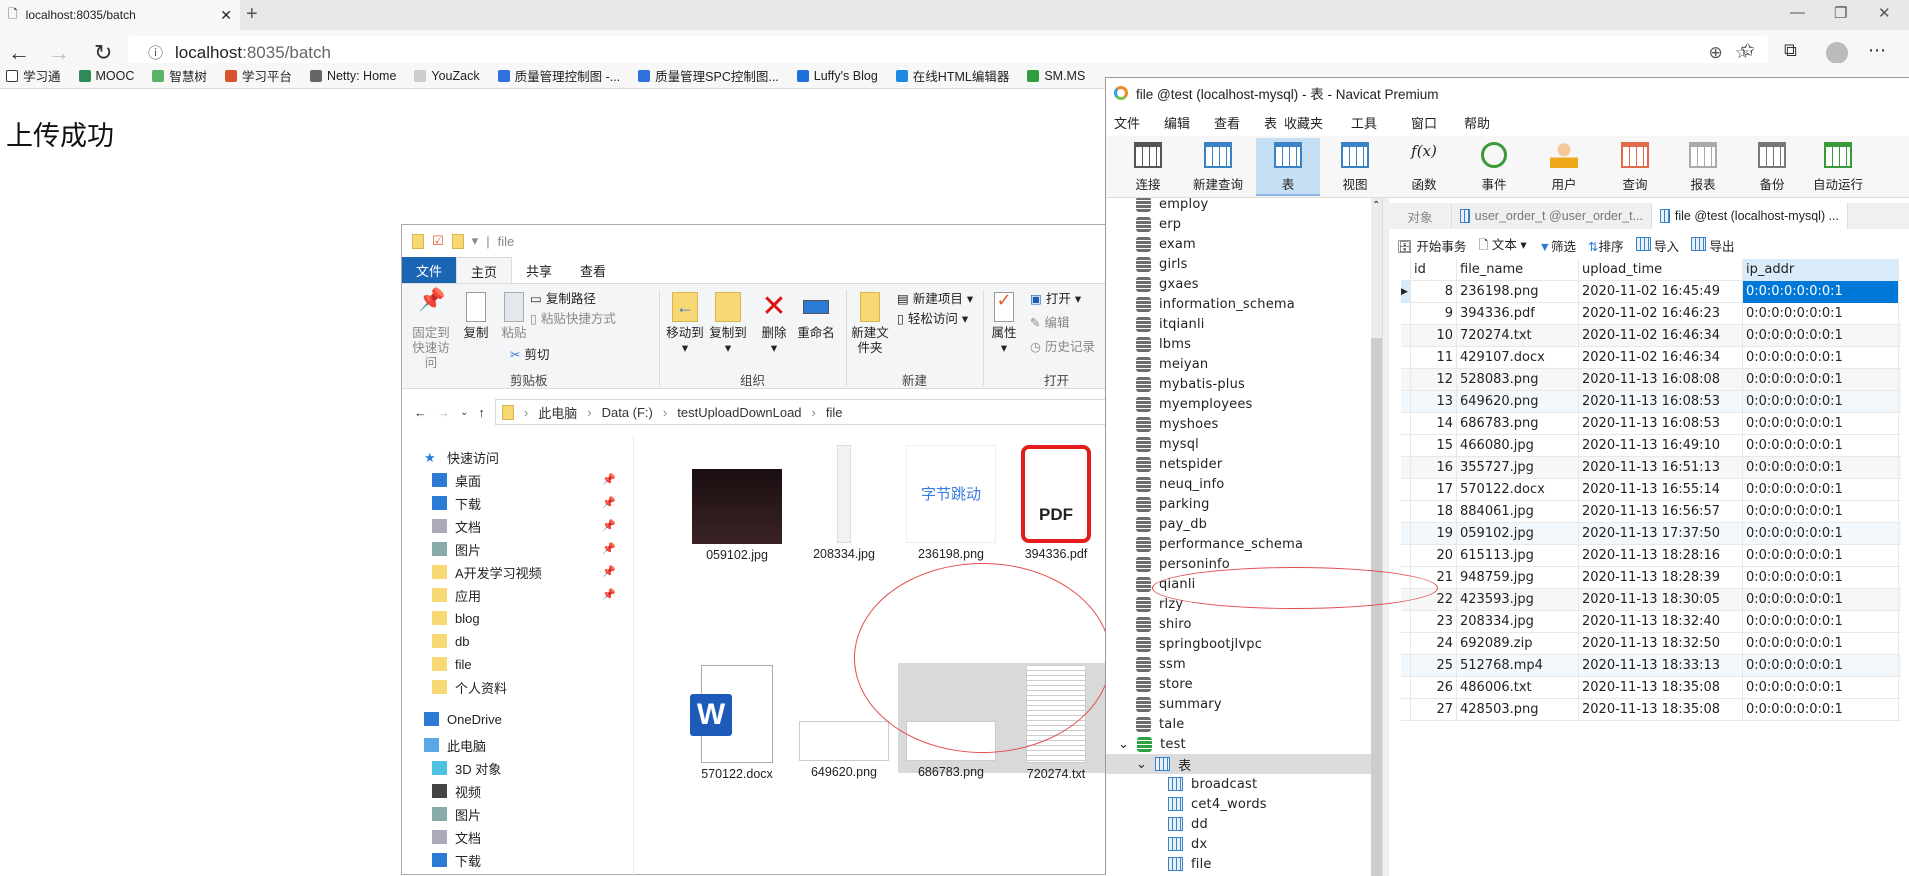 Image resolution: width=1909 pixels, height=876 pixels. Describe the element at coordinates (450, 641) in the screenshot. I see `nav-item-db: db` at that location.